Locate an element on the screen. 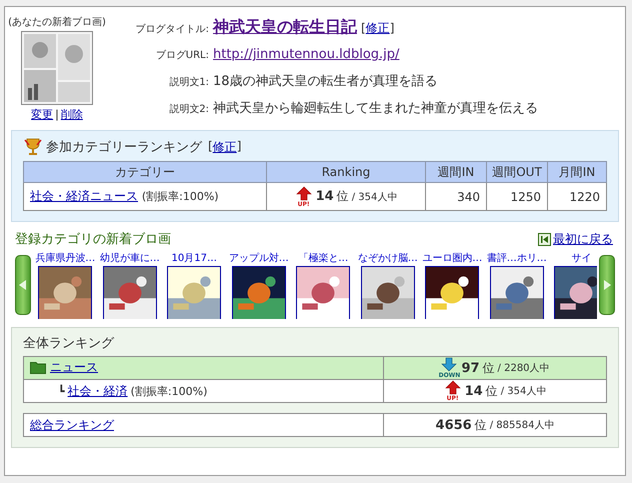  previous-button is located at coordinates (23, 285).